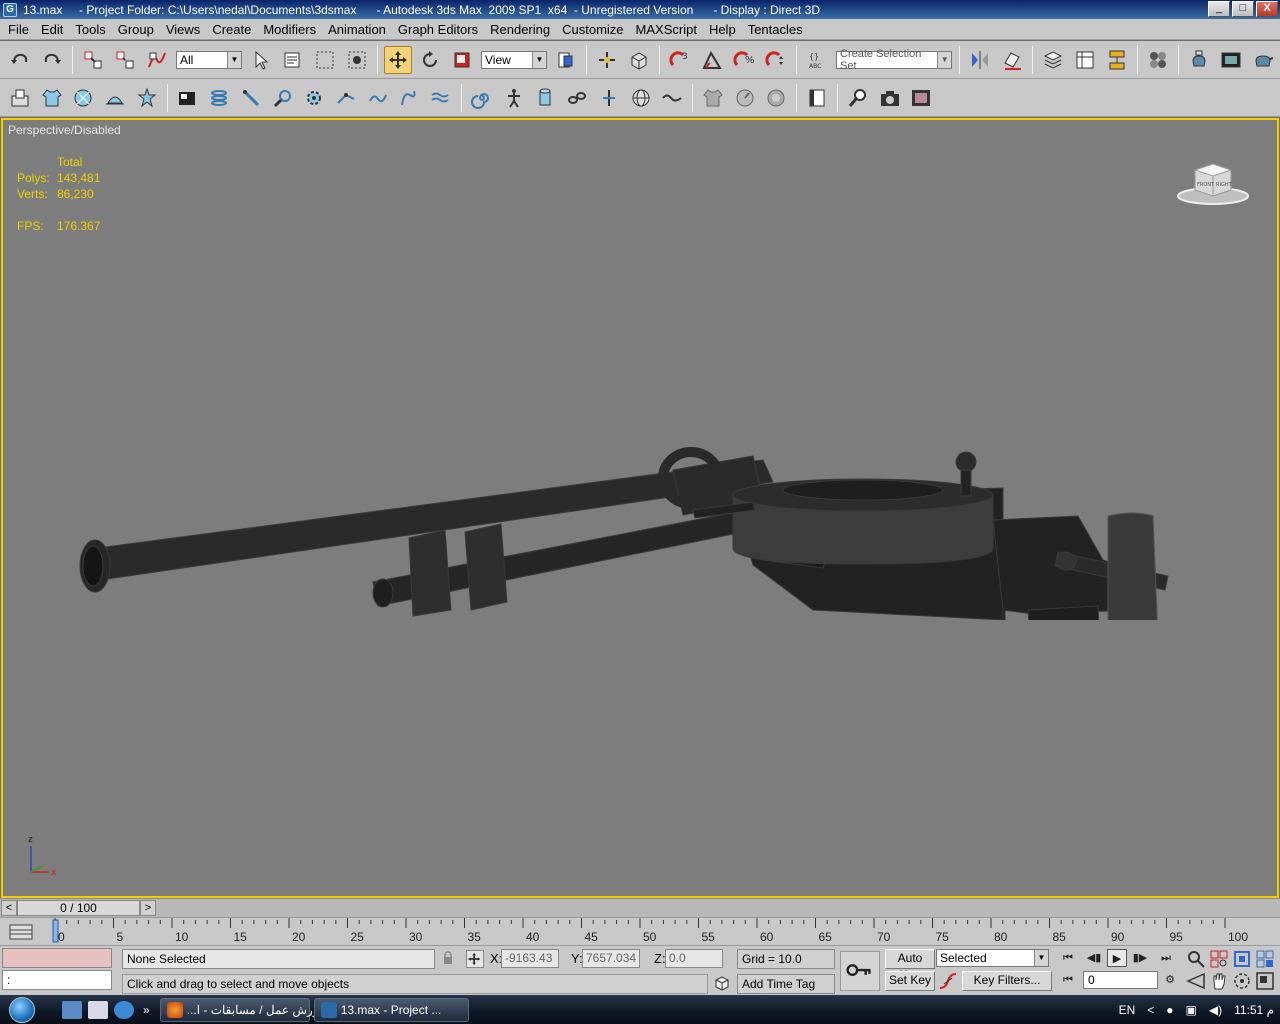 The height and width of the screenshot is (1024, 1280). What do you see at coordinates (921, 98) in the screenshot?
I see `film-strip-icon` at bounding box center [921, 98].